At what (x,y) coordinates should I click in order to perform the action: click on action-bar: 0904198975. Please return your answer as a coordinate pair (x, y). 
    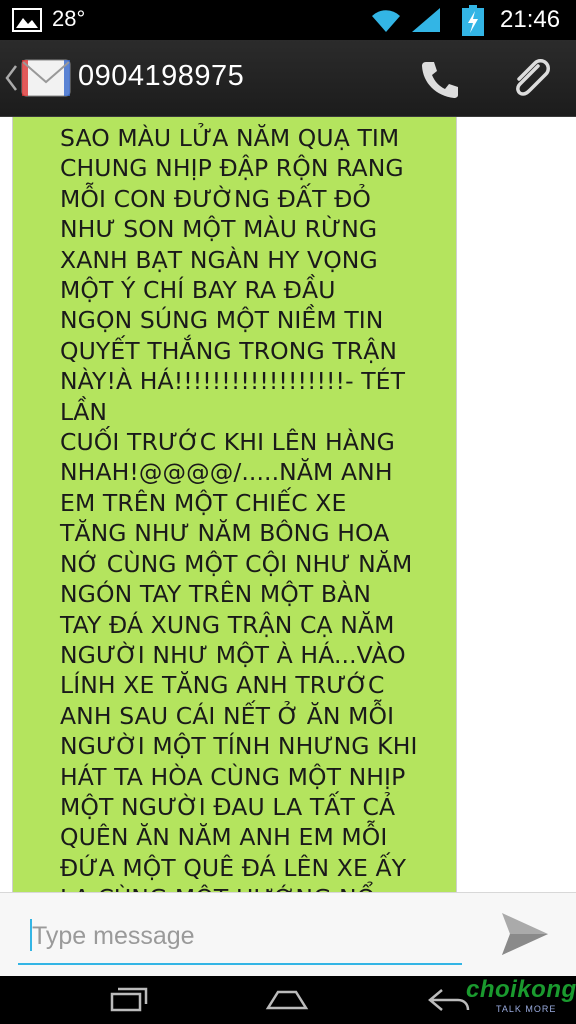
    Looking at the image, I should click on (288, 78).